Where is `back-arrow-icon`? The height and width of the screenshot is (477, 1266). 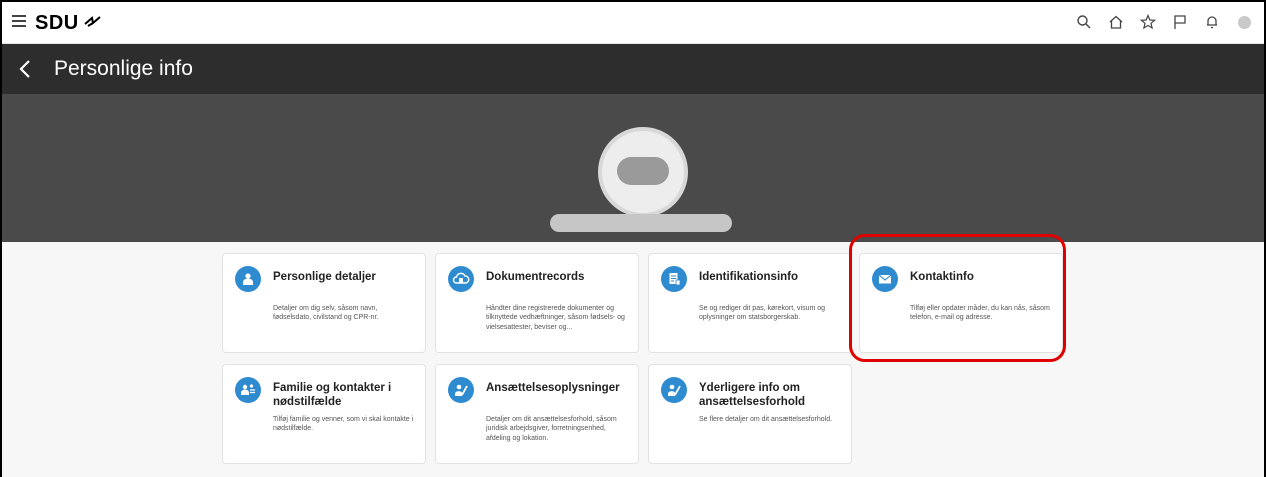 back-arrow-icon is located at coordinates (26, 69).